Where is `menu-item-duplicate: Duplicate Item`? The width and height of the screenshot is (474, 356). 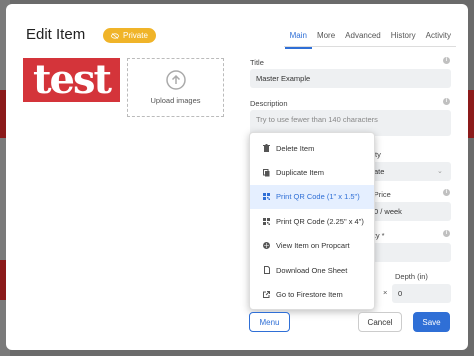
menu-item-duplicate: Duplicate Item is located at coordinates (312, 172).